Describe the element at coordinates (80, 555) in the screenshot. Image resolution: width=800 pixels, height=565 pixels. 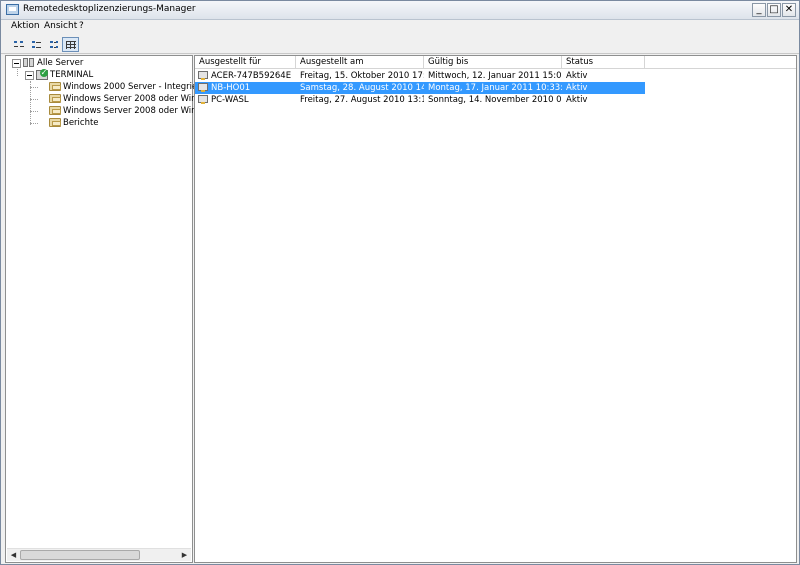
I see `scrollbar-thumb` at that location.